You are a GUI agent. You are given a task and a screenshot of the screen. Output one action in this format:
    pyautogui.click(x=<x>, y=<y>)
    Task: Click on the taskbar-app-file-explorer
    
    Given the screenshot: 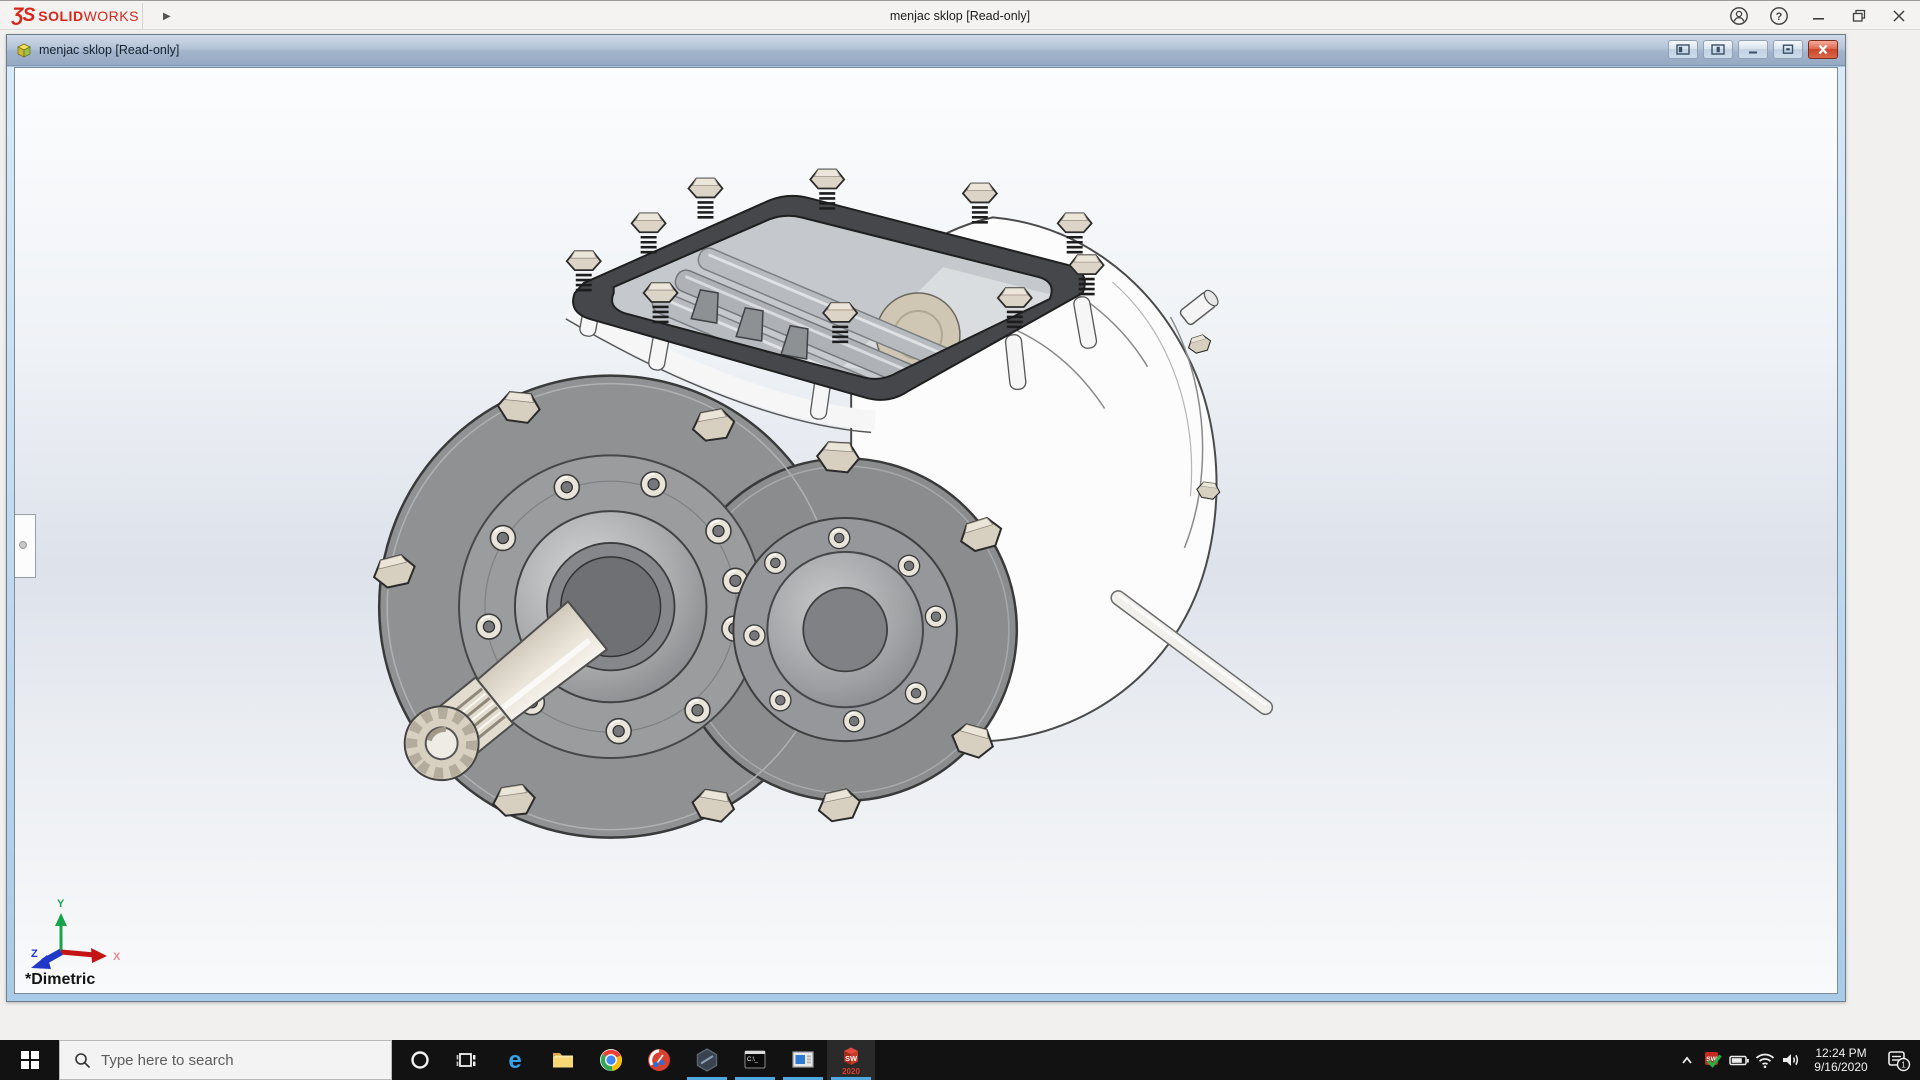 What is the action you would take?
    pyautogui.click(x=563, y=1060)
    